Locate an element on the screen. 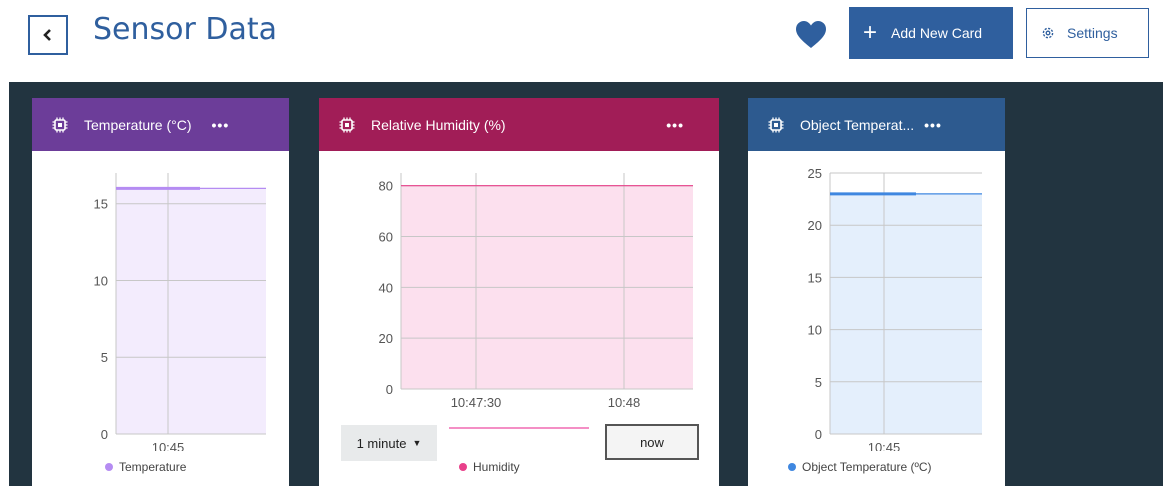 The image size is (1163, 490). chart-legend: Humidity is located at coordinates (489, 467).